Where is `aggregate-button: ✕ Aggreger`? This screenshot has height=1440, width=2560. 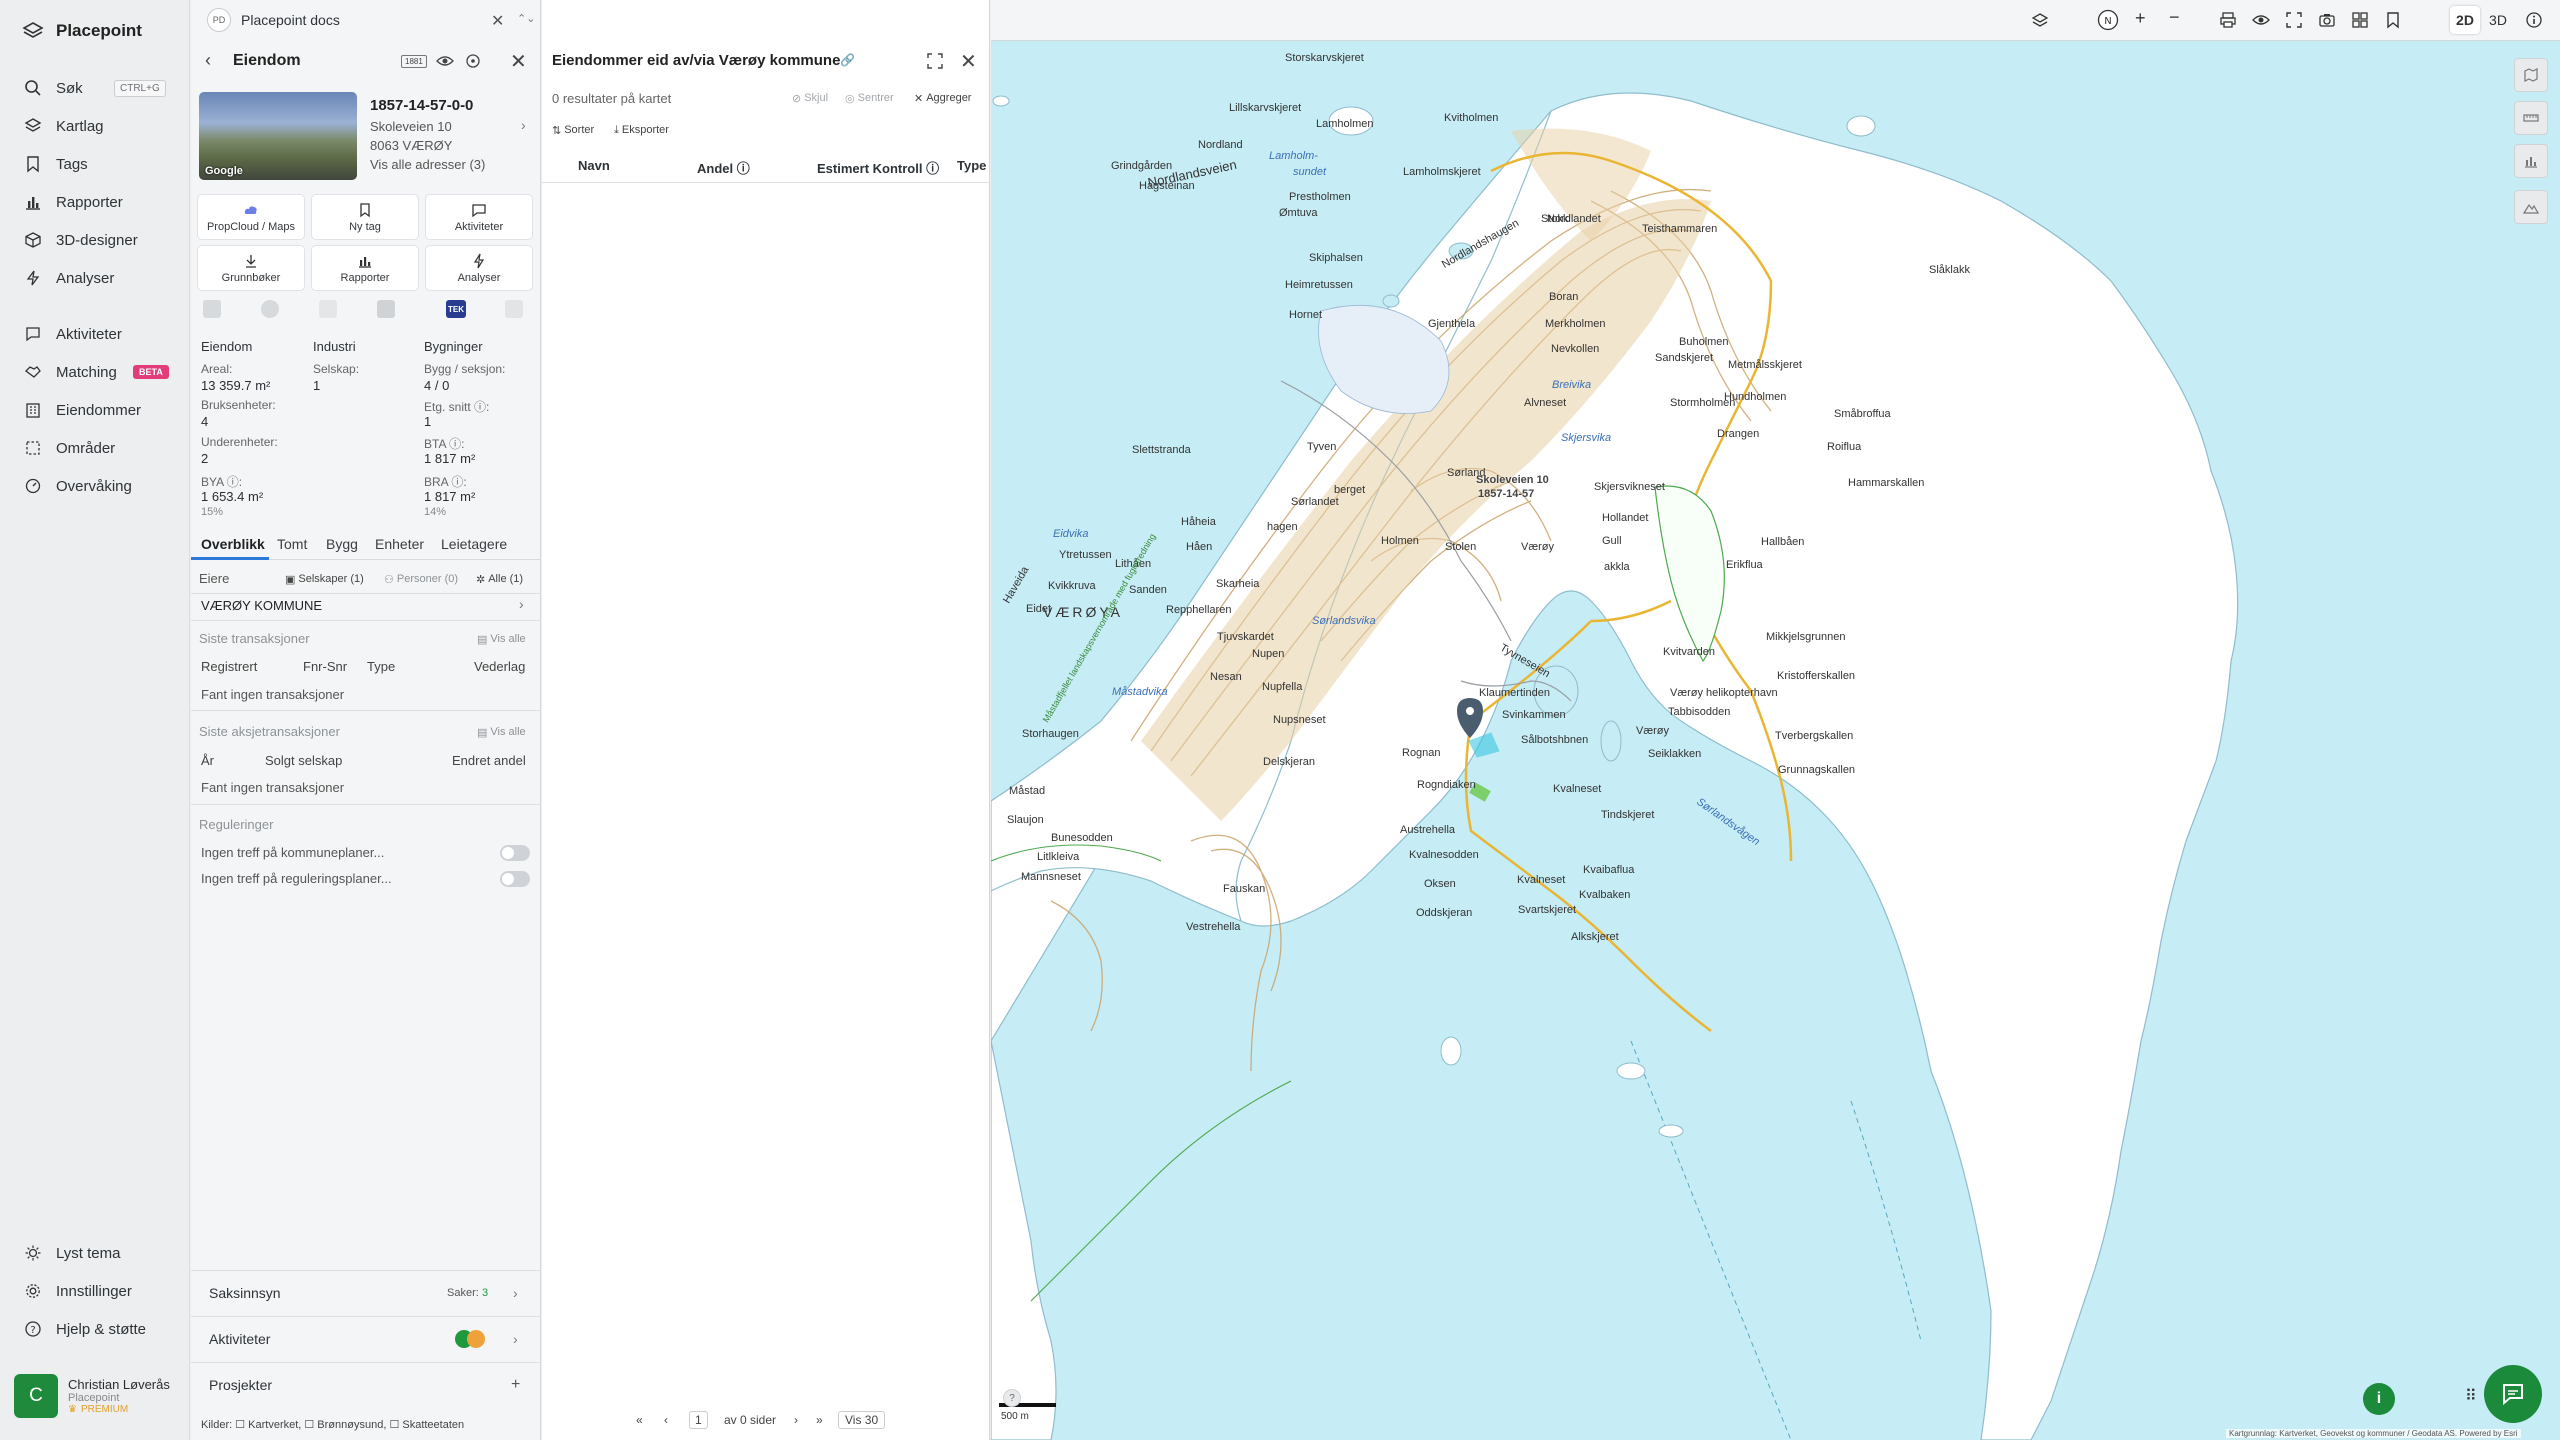 aggregate-button: ✕ Aggreger is located at coordinates (942, 98).